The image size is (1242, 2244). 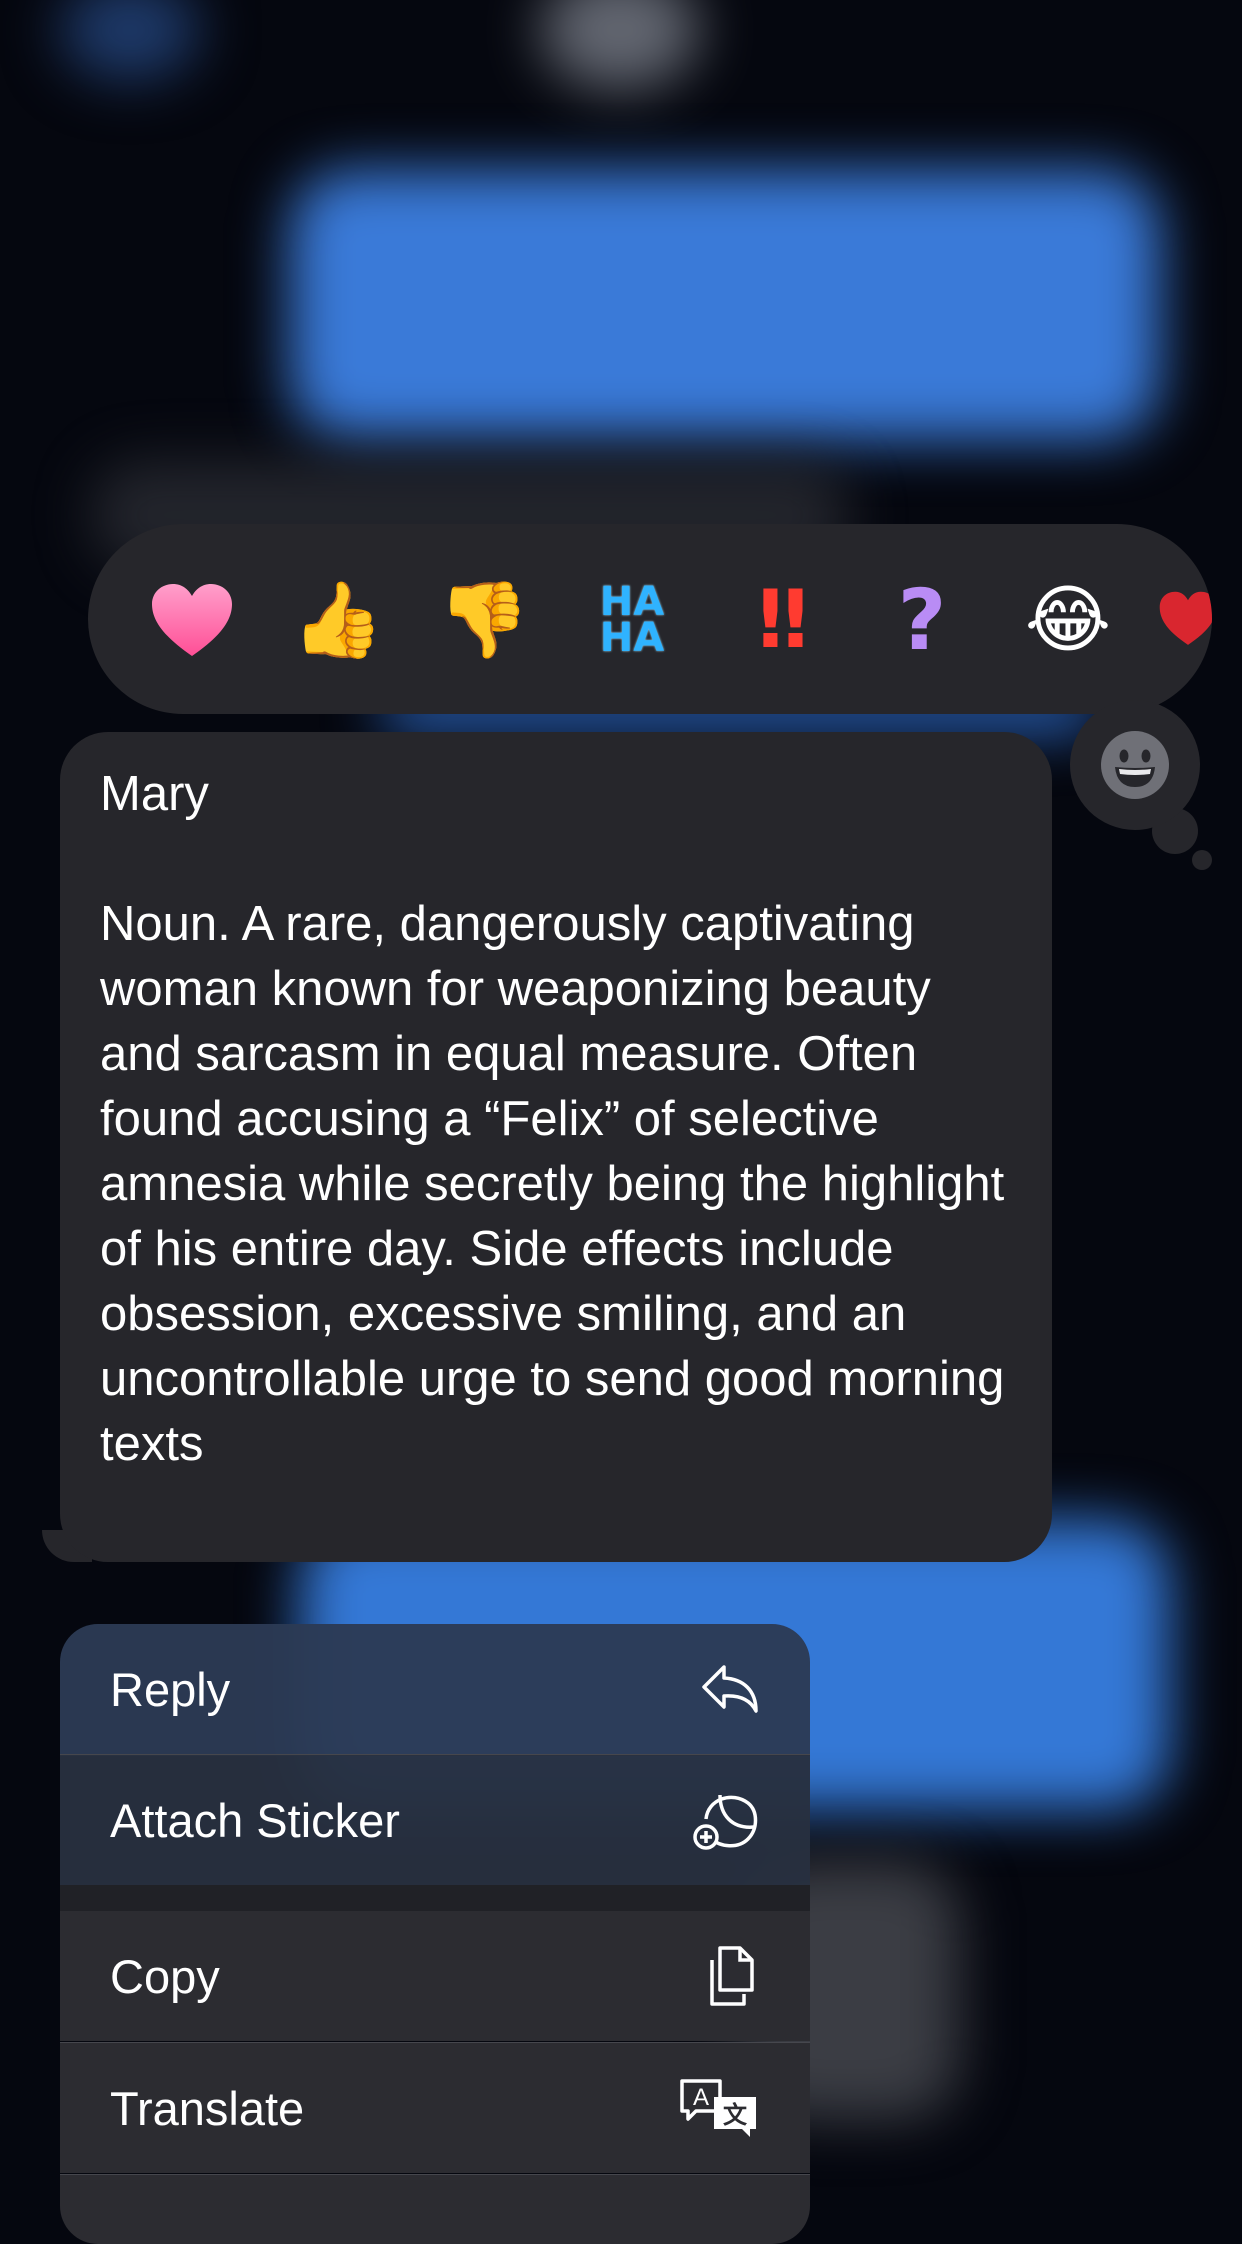 I want to click on thumbs-down-icon: 👎, so click(x=484, y=620).